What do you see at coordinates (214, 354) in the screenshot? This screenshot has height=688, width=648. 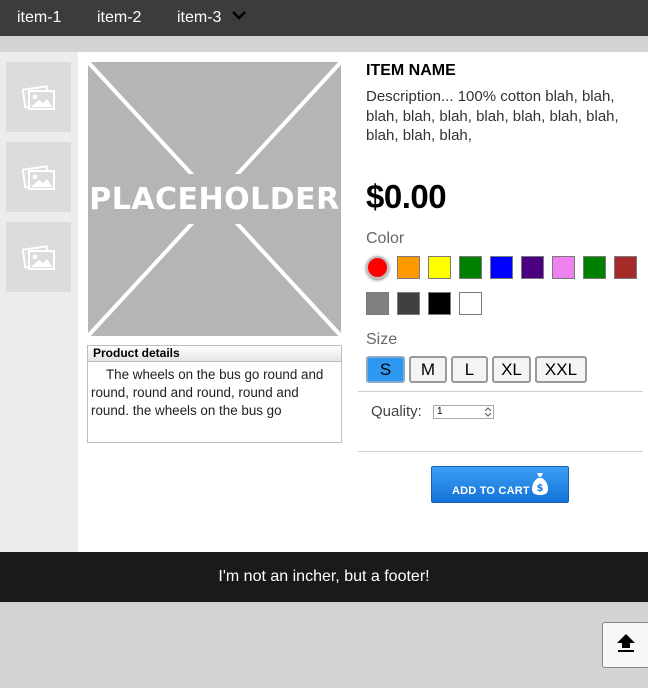 I see `product-details-heading: Product details` at bounding box center [214, 354].